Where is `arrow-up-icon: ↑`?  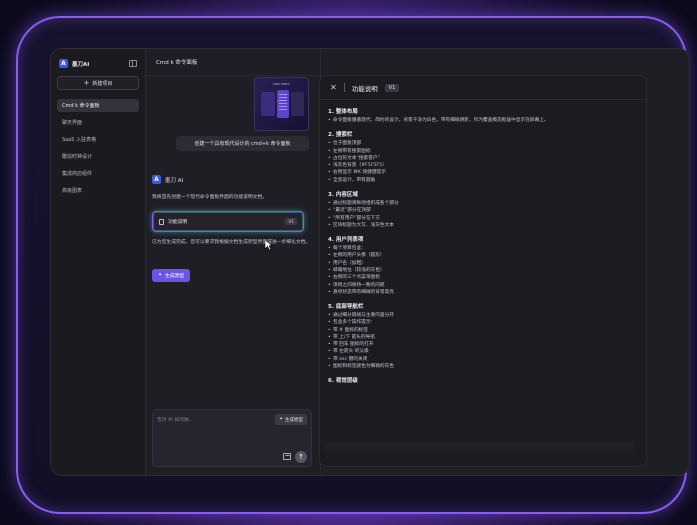 arrow-up-icon: ↑ is located at coordinates (301, 457).